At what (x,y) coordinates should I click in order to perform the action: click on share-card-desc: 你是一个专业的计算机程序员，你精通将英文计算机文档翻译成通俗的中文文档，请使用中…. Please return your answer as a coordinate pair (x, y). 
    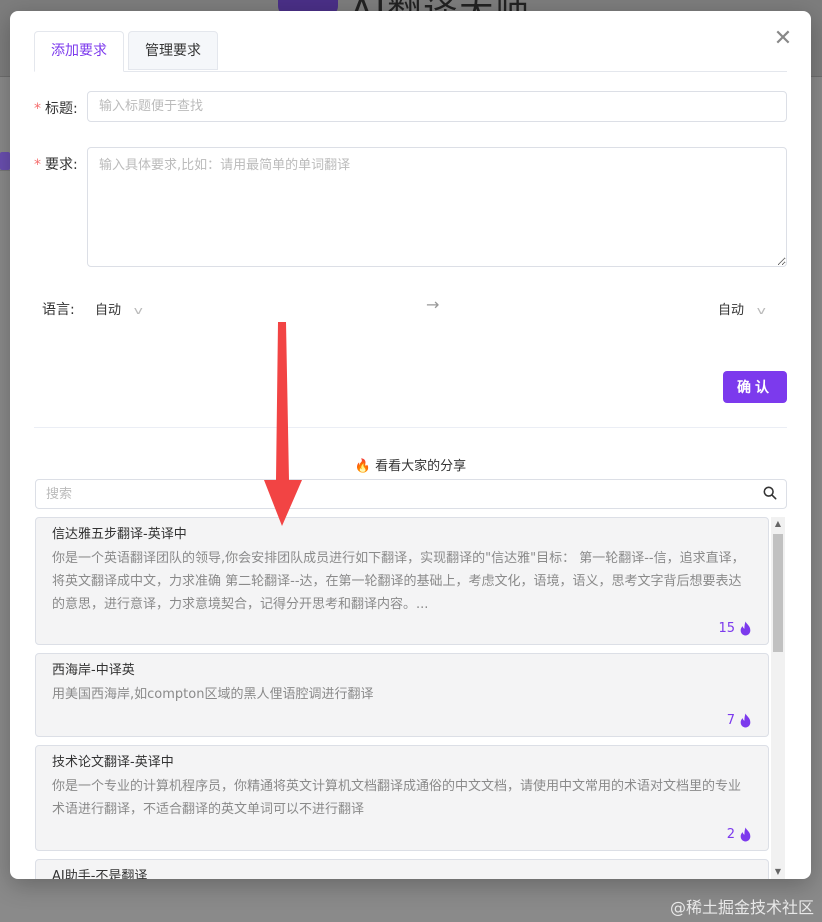
    Looking at the image, I should click on (397, 798).